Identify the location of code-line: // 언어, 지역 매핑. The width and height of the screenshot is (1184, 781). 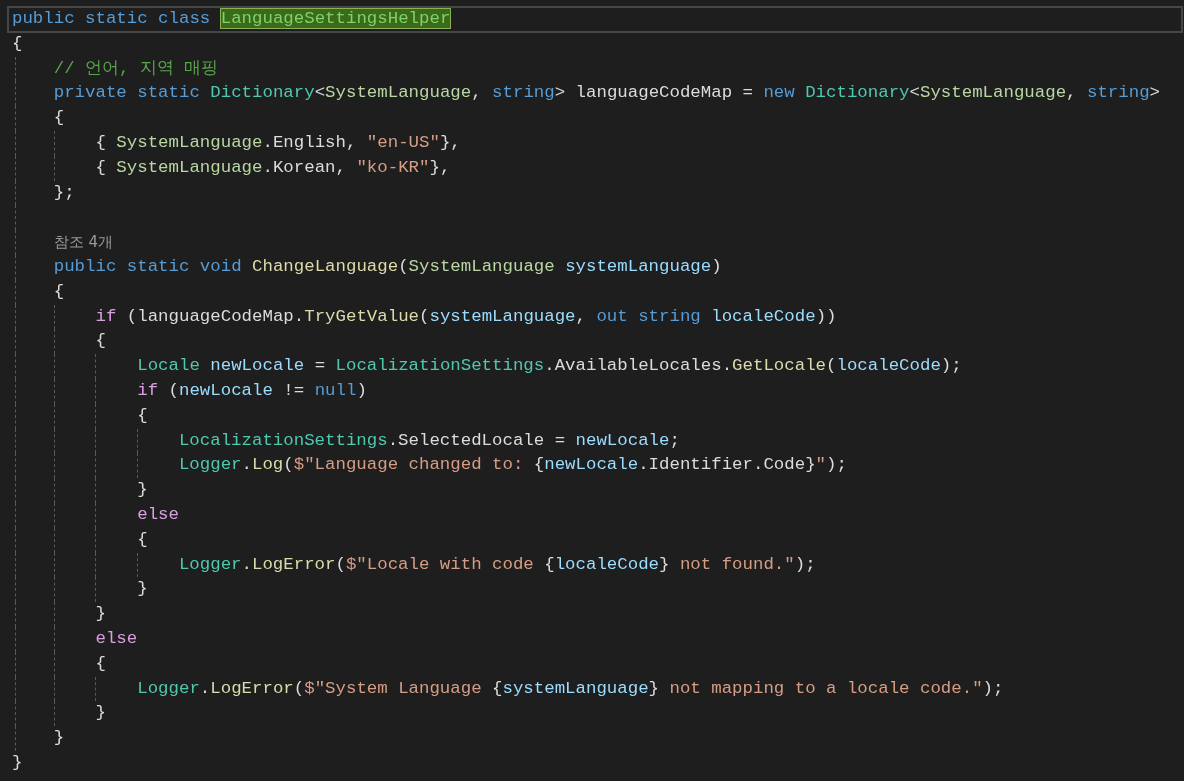
(136, 68).